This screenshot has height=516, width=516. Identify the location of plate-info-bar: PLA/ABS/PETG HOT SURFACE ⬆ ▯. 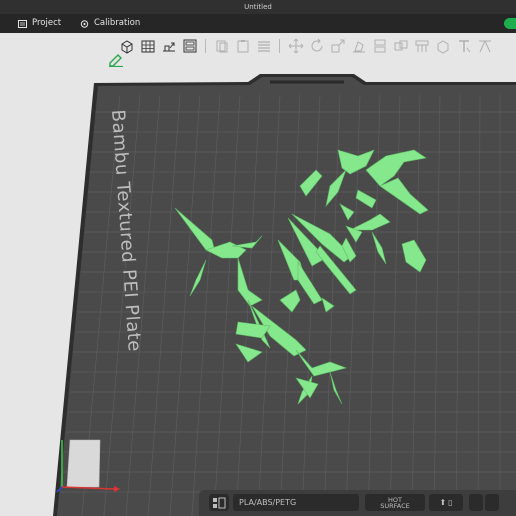
(357, 503).